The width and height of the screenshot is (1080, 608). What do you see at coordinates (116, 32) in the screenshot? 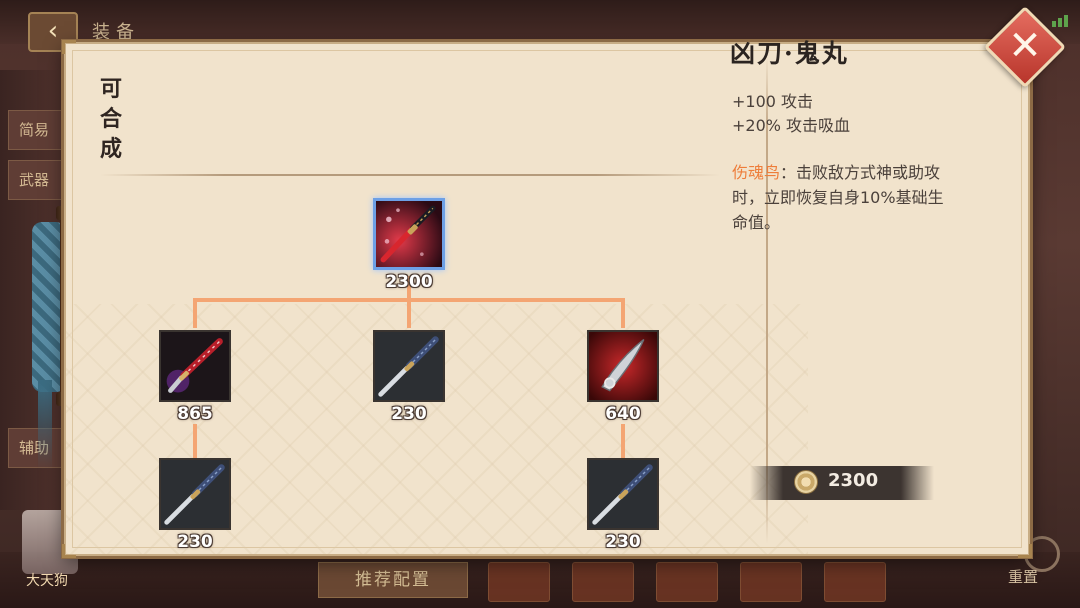
I see `screen-title: 装备` at bounding box center [116, 32].